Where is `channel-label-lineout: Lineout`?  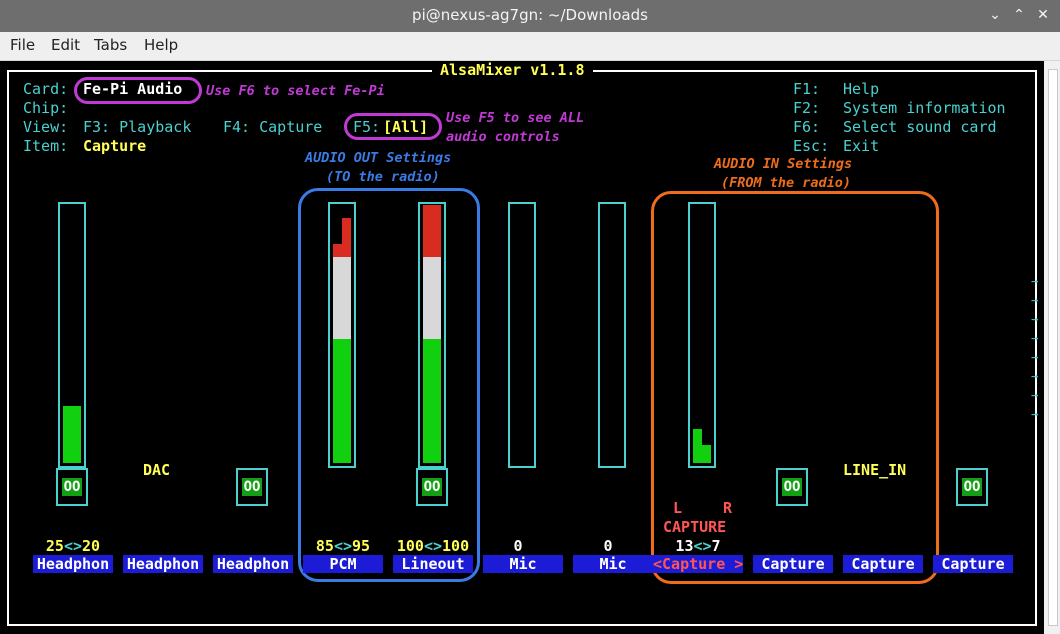
channel-label-lineout: Lineout is located at coordinates (433, 564).